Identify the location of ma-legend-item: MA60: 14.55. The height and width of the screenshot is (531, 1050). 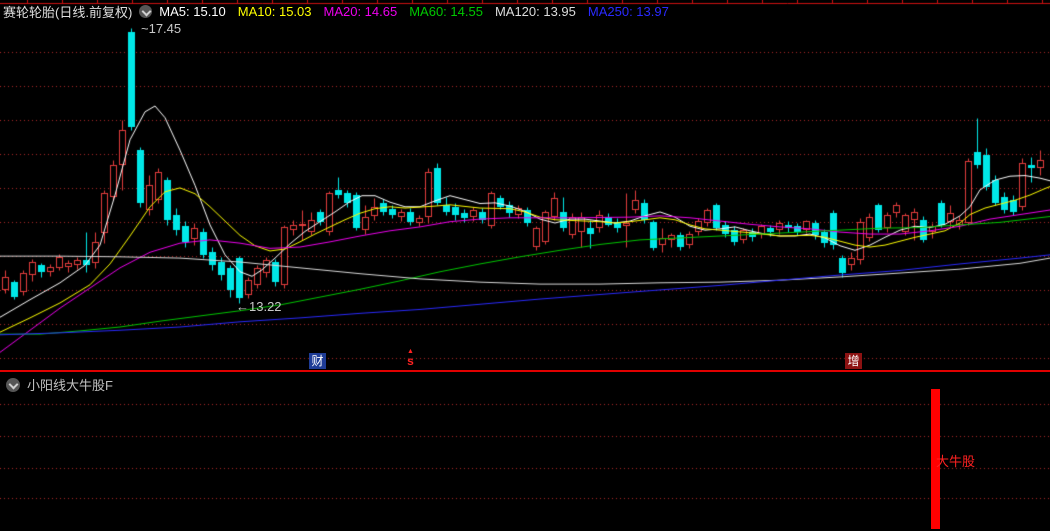
(446, 11).